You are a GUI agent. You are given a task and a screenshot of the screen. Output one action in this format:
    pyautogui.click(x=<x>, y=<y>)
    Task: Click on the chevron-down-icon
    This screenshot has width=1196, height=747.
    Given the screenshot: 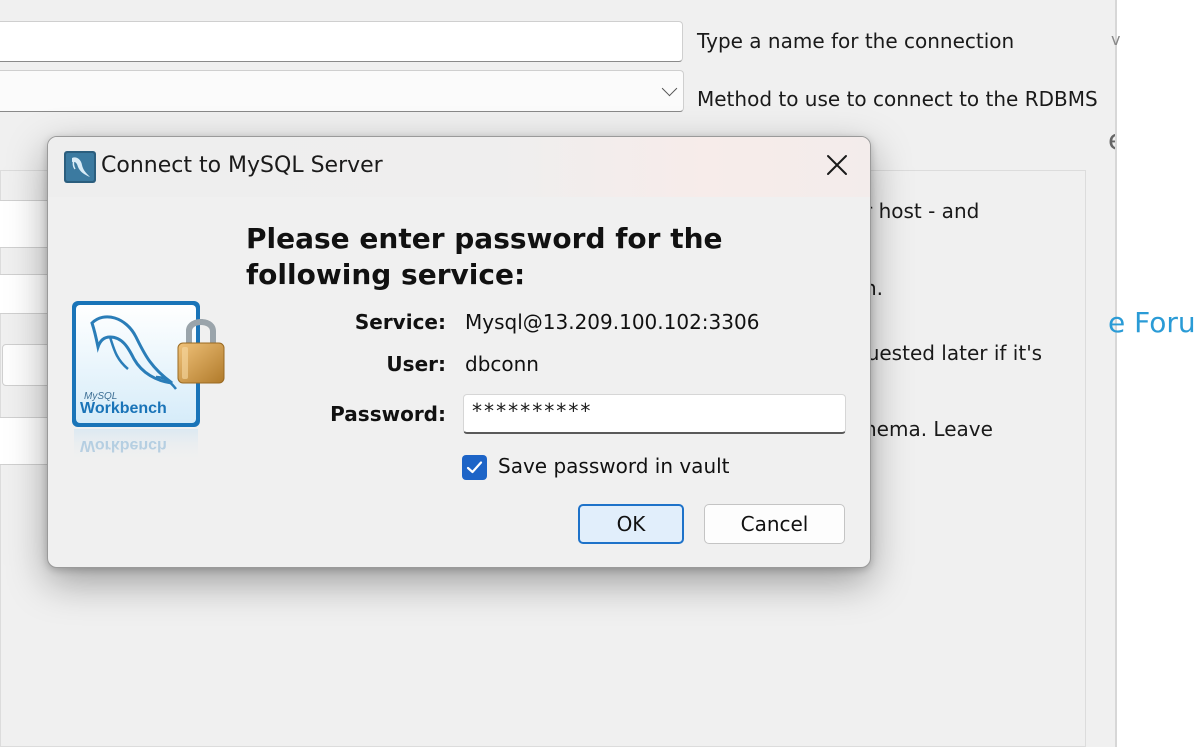 What is the action you would take?
    pyautogui.click(x=669, y=88)
    